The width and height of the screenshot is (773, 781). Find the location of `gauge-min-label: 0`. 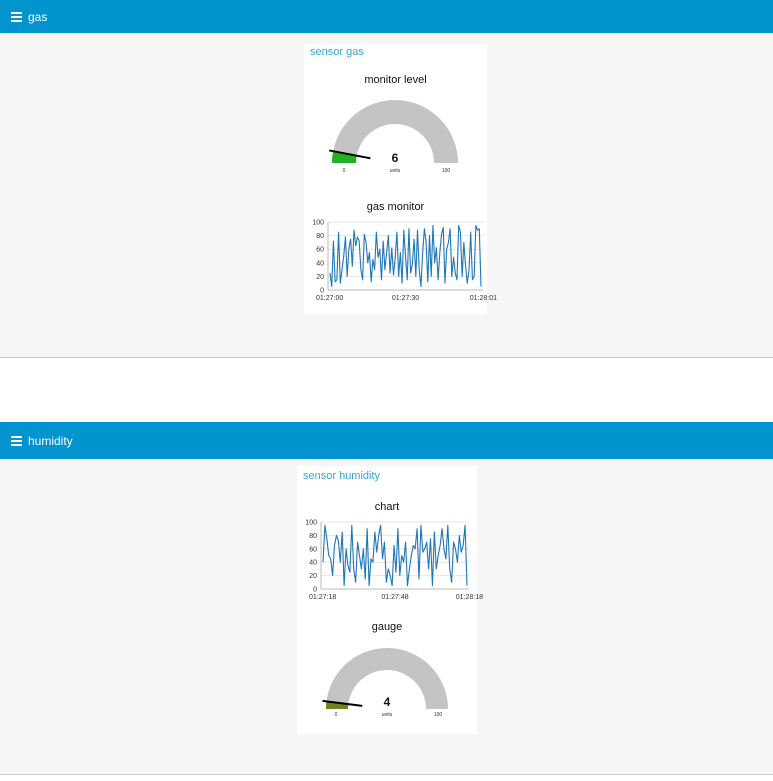

gauge-min-label: 0 is located at coordinates (336, 715).